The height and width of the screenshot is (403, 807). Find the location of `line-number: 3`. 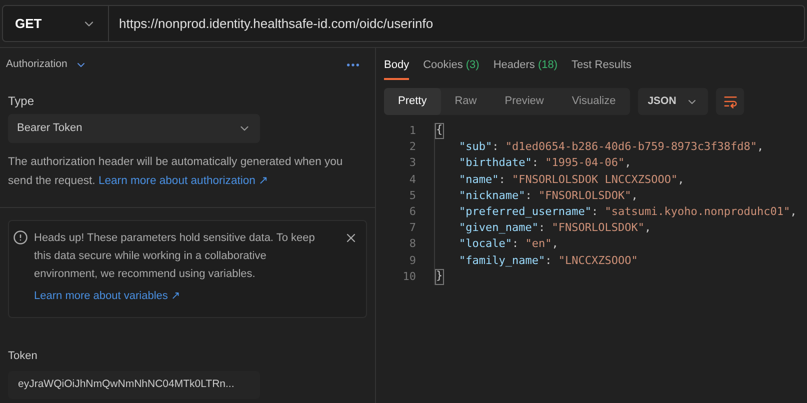

line-number: 3 is located at coordinates (412, 163).